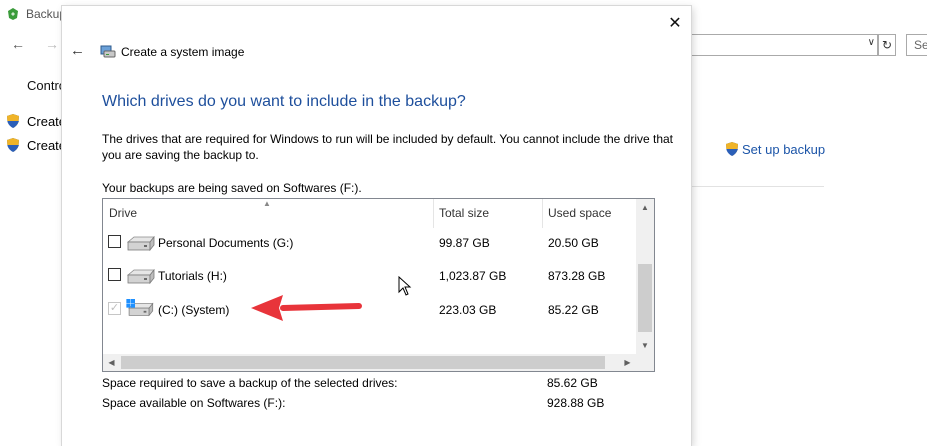  I want to click on back-button: ←, so click(77, 50).